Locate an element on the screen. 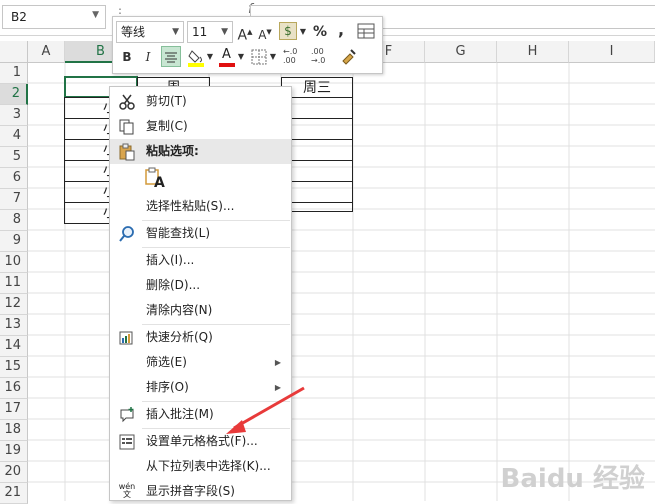 The height and width of the screenshot is (504, 655). menu-item-filter: 筛选(E) ▶ is located at coordinates (200, 362).